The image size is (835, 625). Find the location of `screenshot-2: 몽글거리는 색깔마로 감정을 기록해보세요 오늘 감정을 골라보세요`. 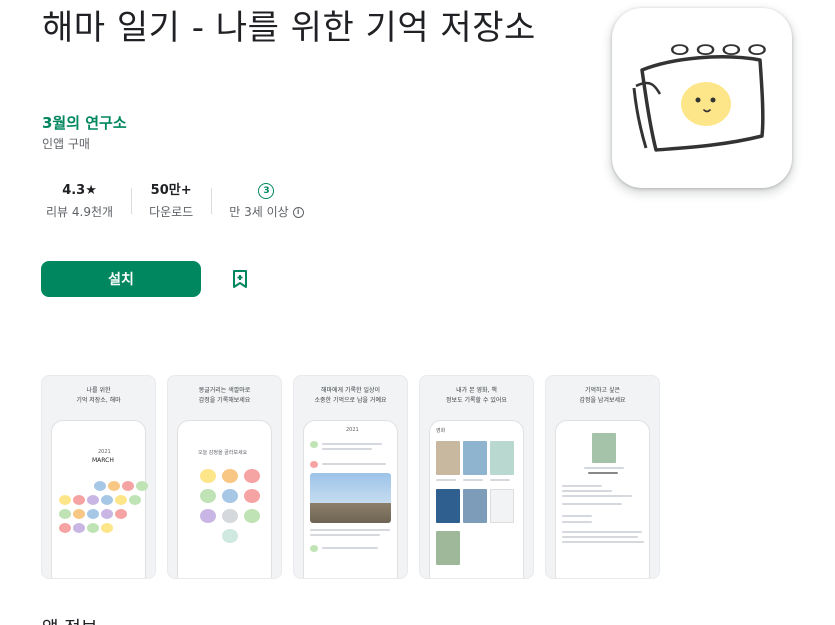

screenshot-2: 몽글거리는 색깔마로 감정을 기록해보세요 오늘 감정을 골라보세요 is located at coordinates (224, 477).